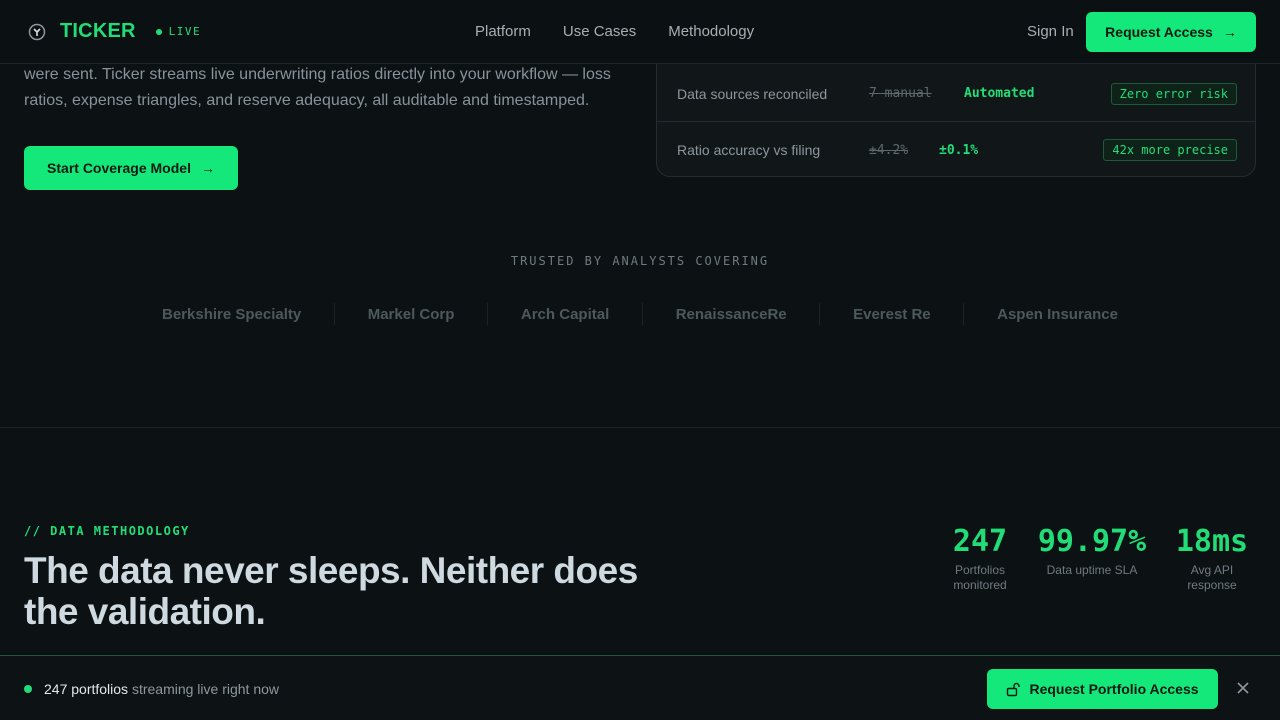  Describe the element at coordinates (86, 689) in the screenshot. I see `portfolio-count: 247 portfolios` at that location.